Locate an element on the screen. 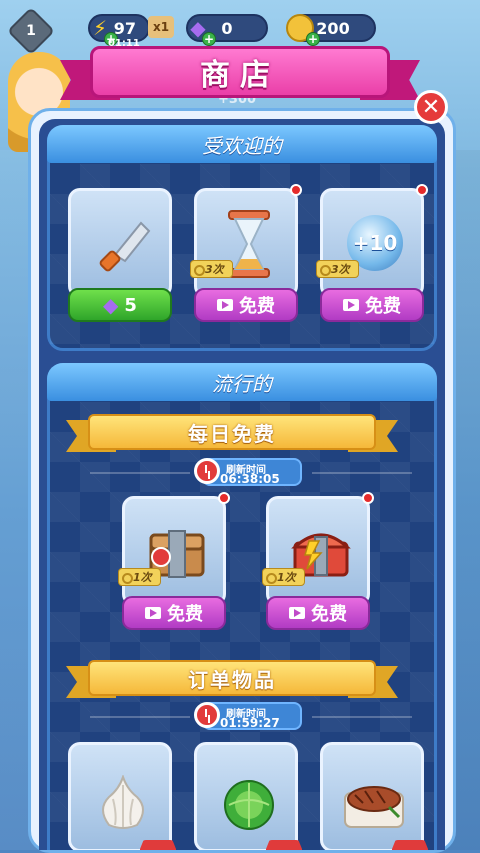 Image resolution: width=480 pixels, height=853 pixels. cabbage-icon is located at coordinates (249, 805).